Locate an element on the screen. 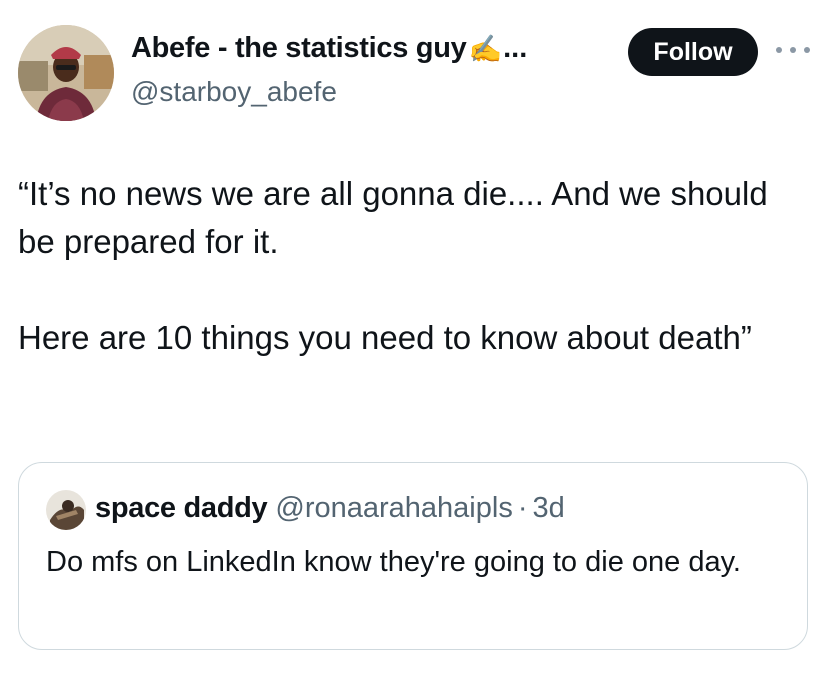  follow-button: Follow is located at coordinates (693, 52).